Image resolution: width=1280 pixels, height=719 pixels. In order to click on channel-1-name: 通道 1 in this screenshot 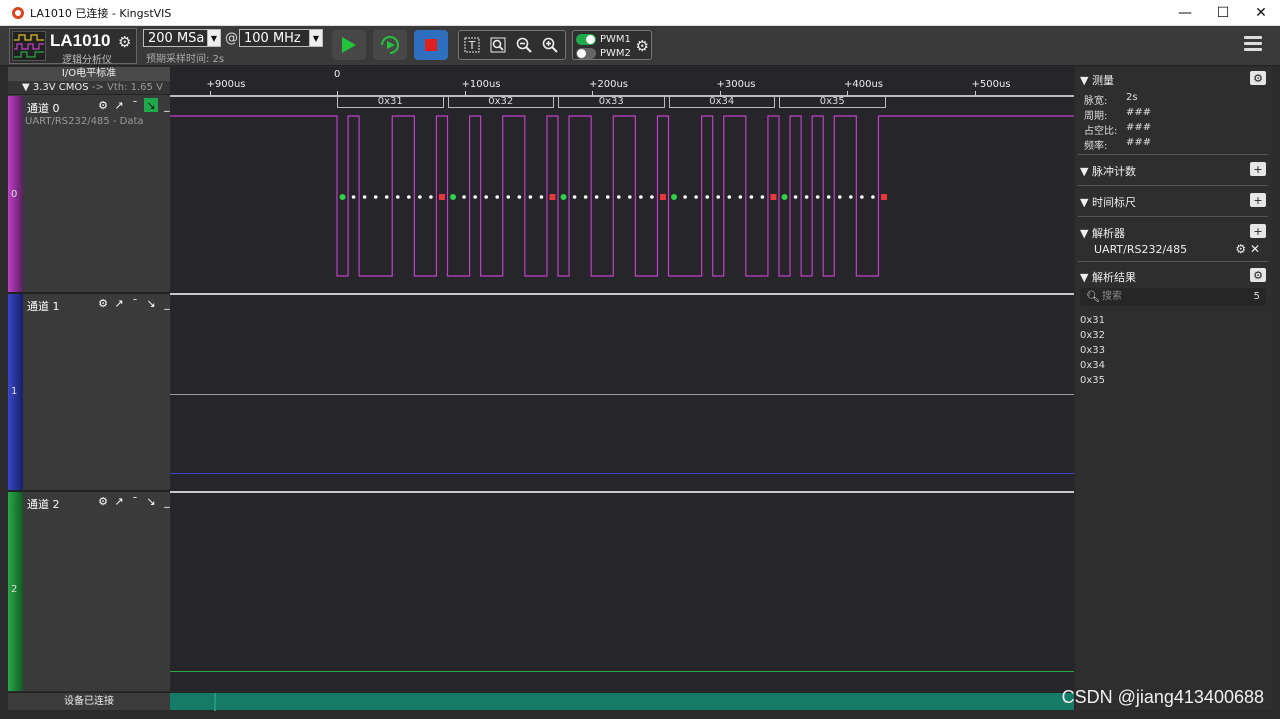, I will do `click(43, 306)`.